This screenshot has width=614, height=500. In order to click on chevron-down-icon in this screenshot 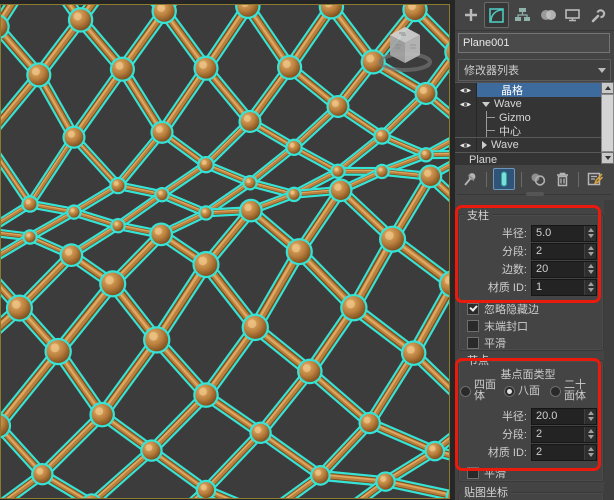, I will do `click(602, 70)`.